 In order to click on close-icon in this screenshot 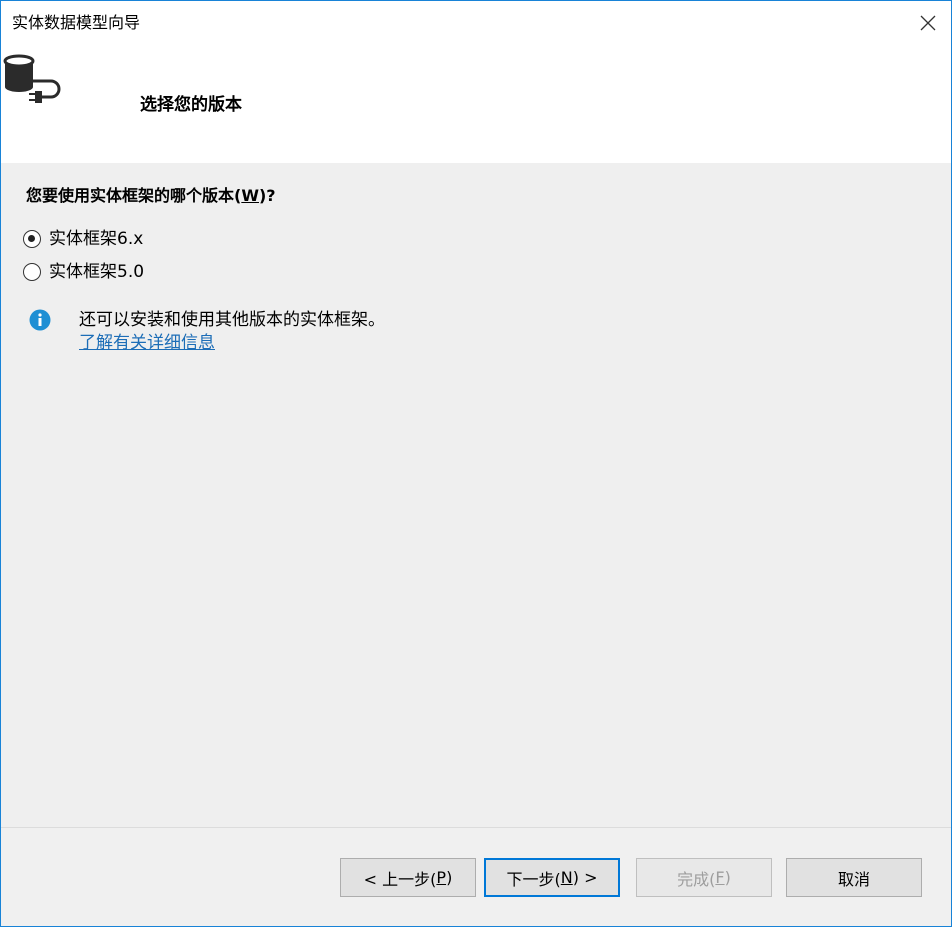, I will do `click(928, 23)`.